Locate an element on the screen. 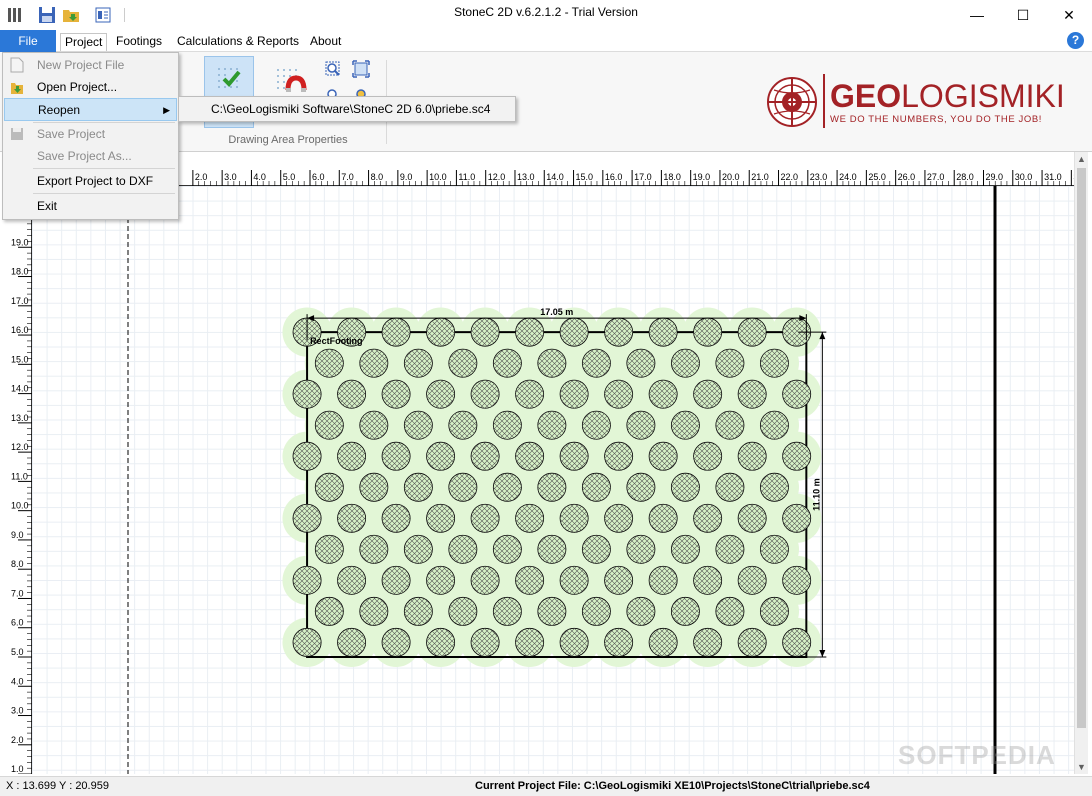  ruler-x-label: 14.0 is located at coordinates (555, 177).